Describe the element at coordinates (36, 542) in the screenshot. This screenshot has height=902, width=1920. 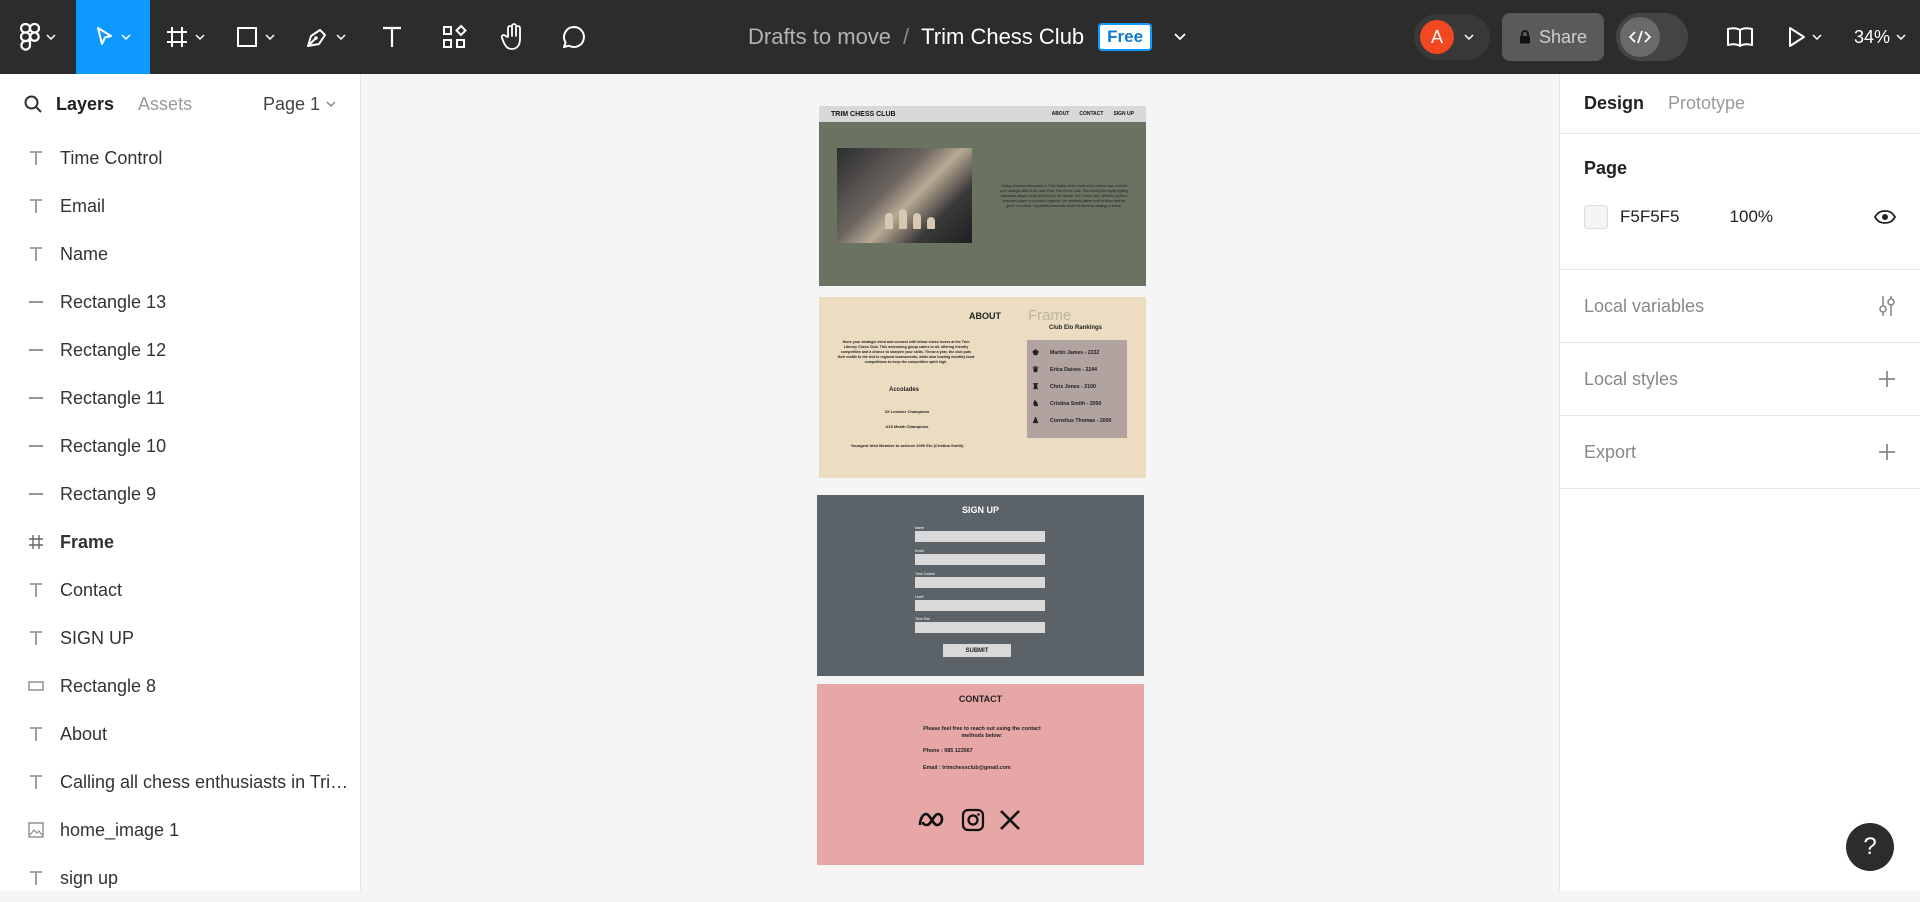
I see `frame-layer-icon` at that location.